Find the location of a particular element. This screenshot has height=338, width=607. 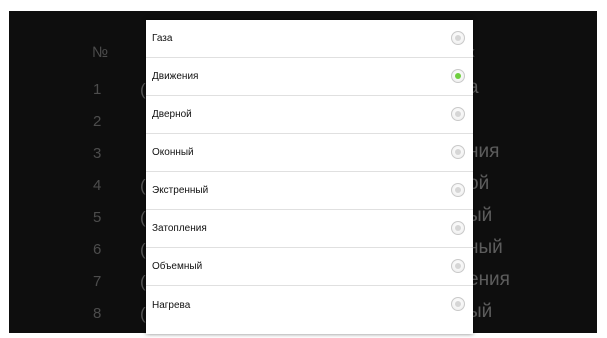

row-number: 1 is located at coordinates (97, 89).